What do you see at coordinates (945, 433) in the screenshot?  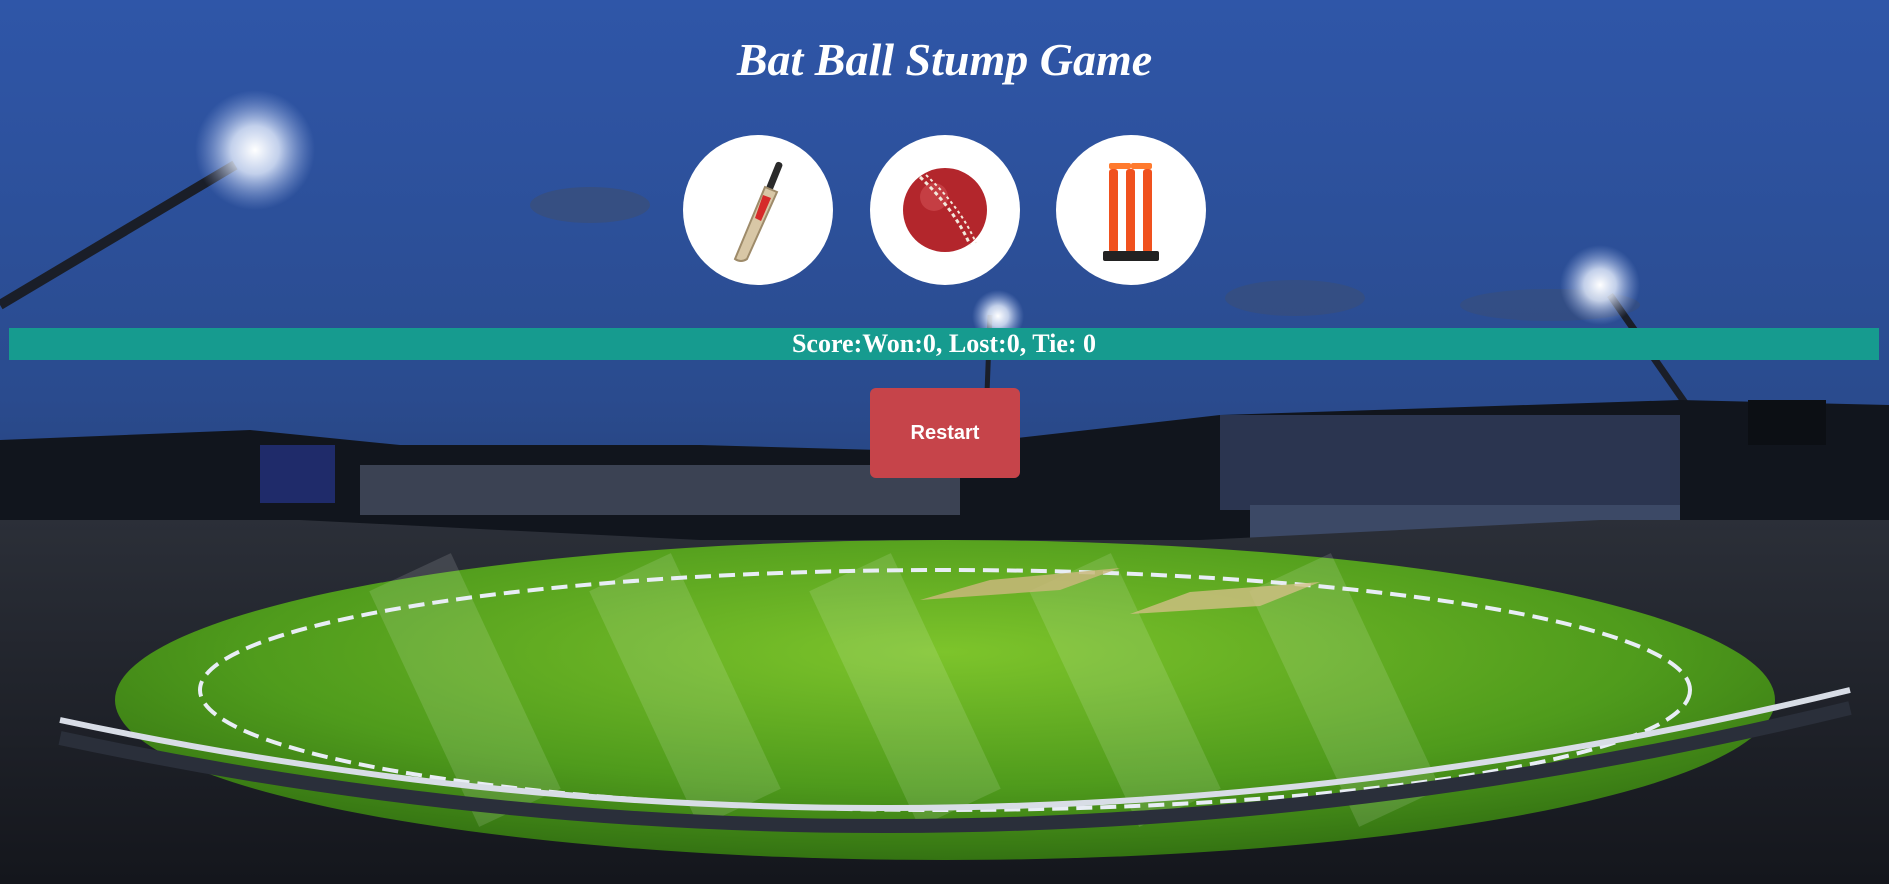 I see `restart-button: Restart` at bounding box center [945, 433].